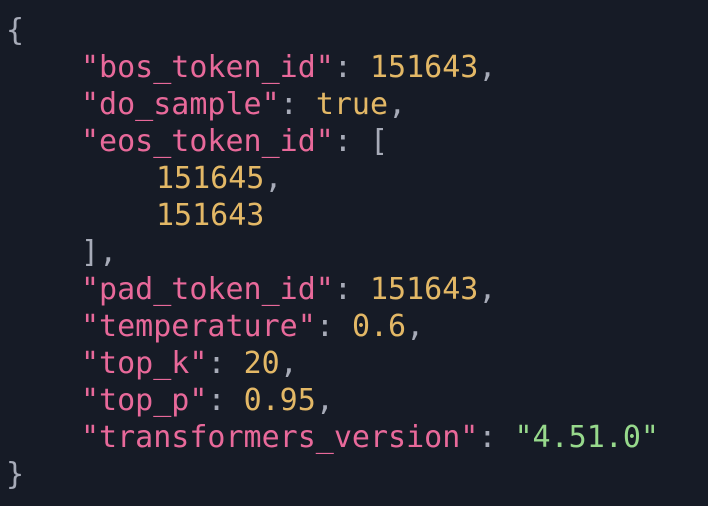 This screenshot has width=708, height=506. Describe the element at coordinates (379, 326) in the screenshot. I see `value-temperature: 0.6` at that location.